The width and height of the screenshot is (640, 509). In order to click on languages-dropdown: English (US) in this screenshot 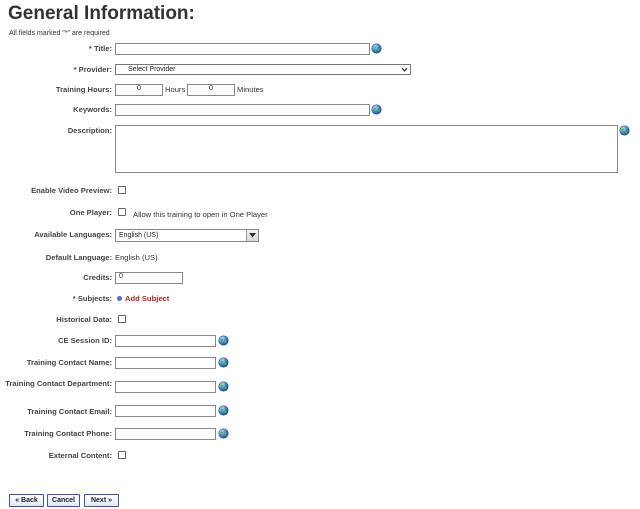, I will do `click(187, 235)`.